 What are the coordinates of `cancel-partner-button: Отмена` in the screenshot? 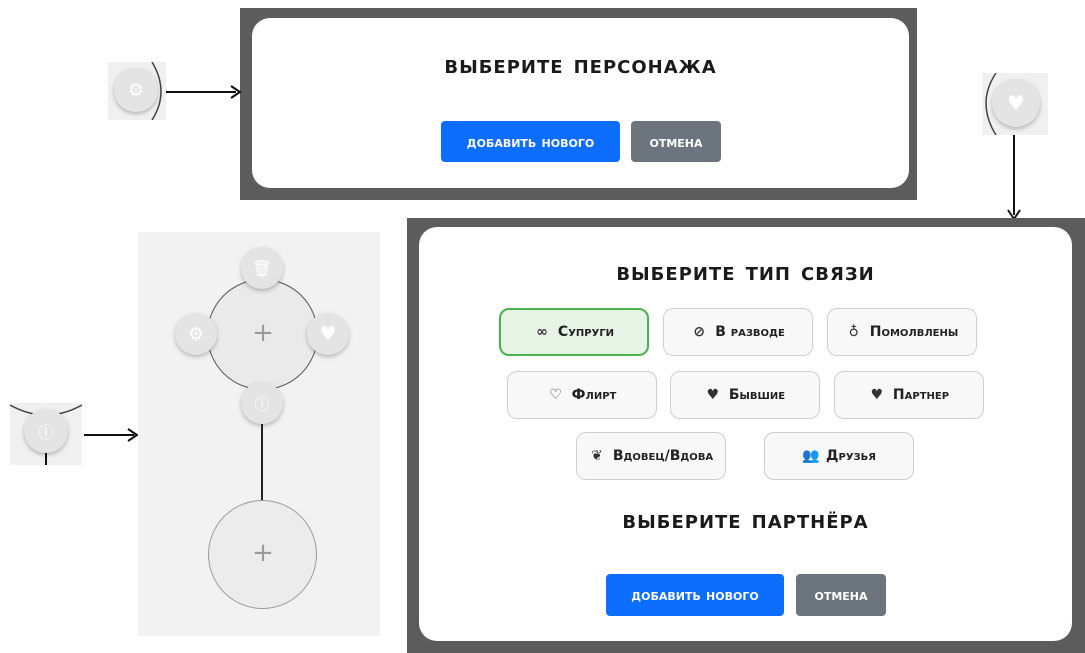 It's located at (841, 595).